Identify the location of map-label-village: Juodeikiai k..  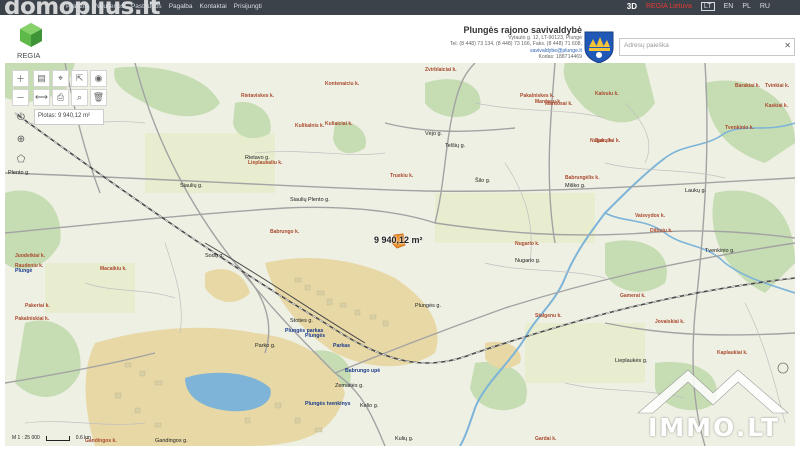
(30, 256).